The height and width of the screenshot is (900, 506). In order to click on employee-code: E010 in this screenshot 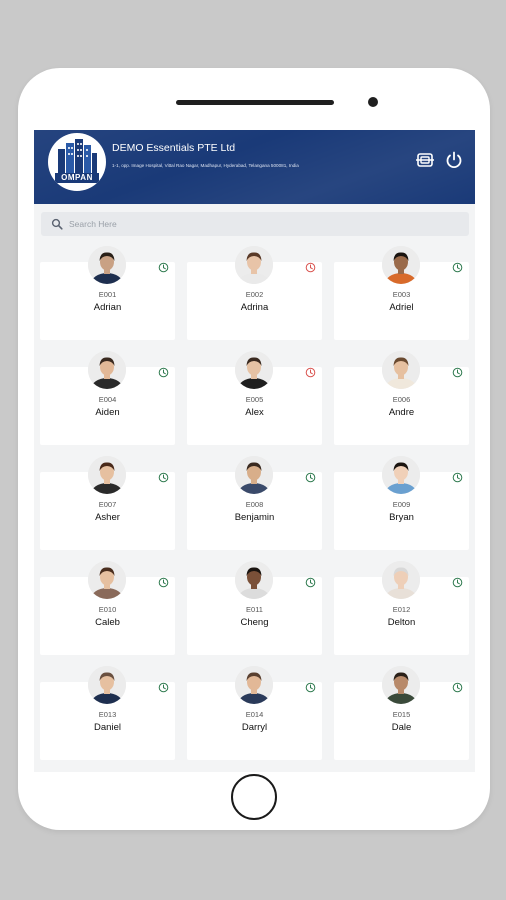, I will do `click(107, 609)`.